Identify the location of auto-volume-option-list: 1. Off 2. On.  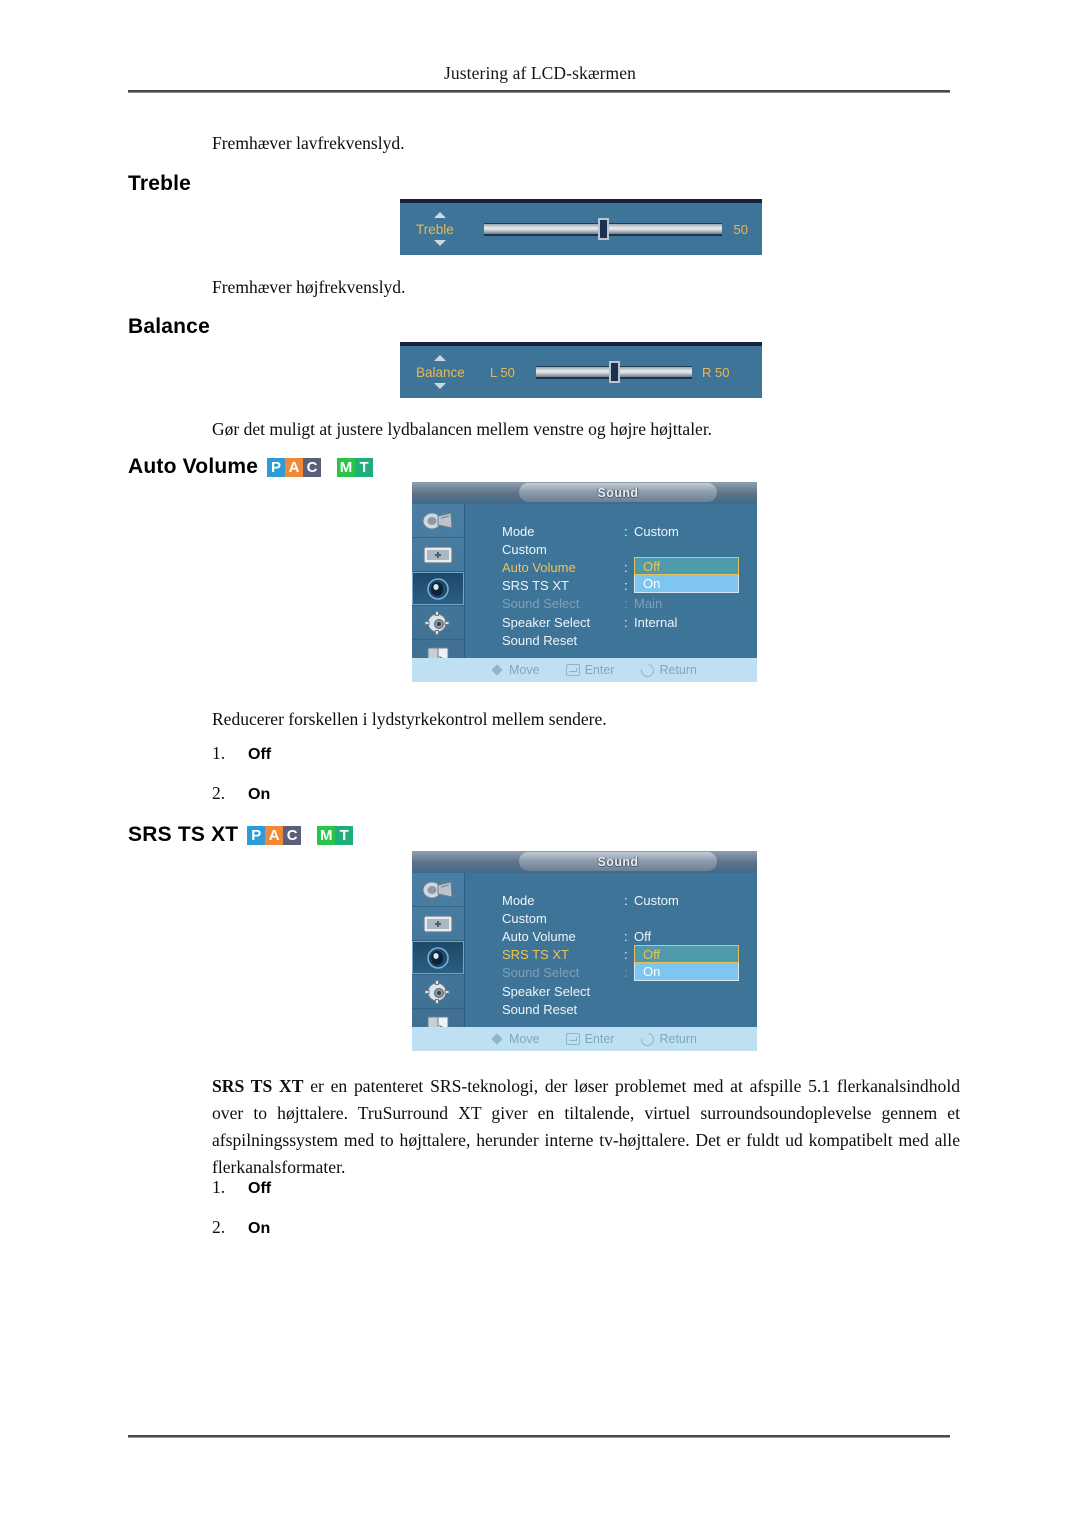
(241, 783).